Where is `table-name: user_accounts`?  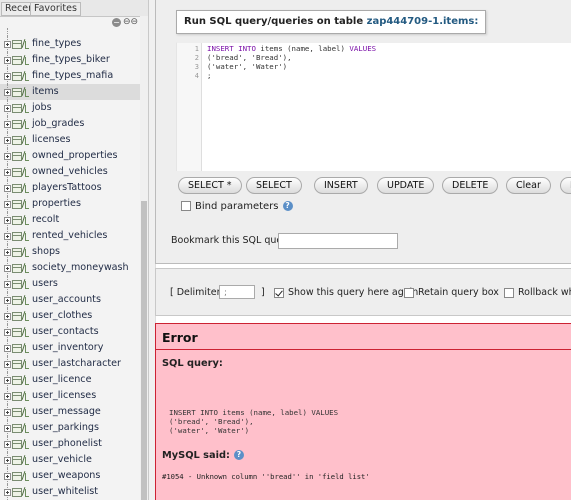 table-name: user_accounts is located at coordinates (66, 300).